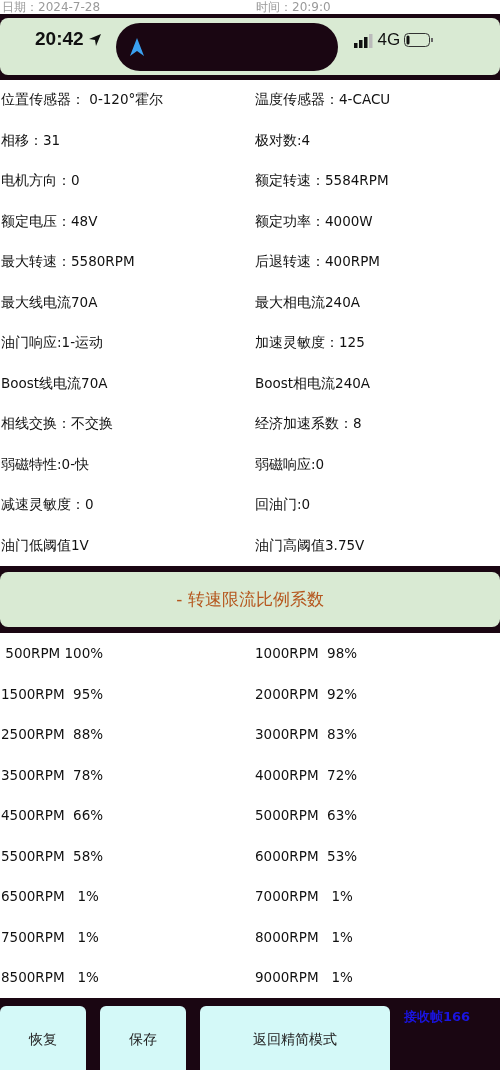 Image resolution: width=500 pixels, height=1070 pixels. I want to click on section-toggle: - 转速限流比例系数, so click(250, 599).